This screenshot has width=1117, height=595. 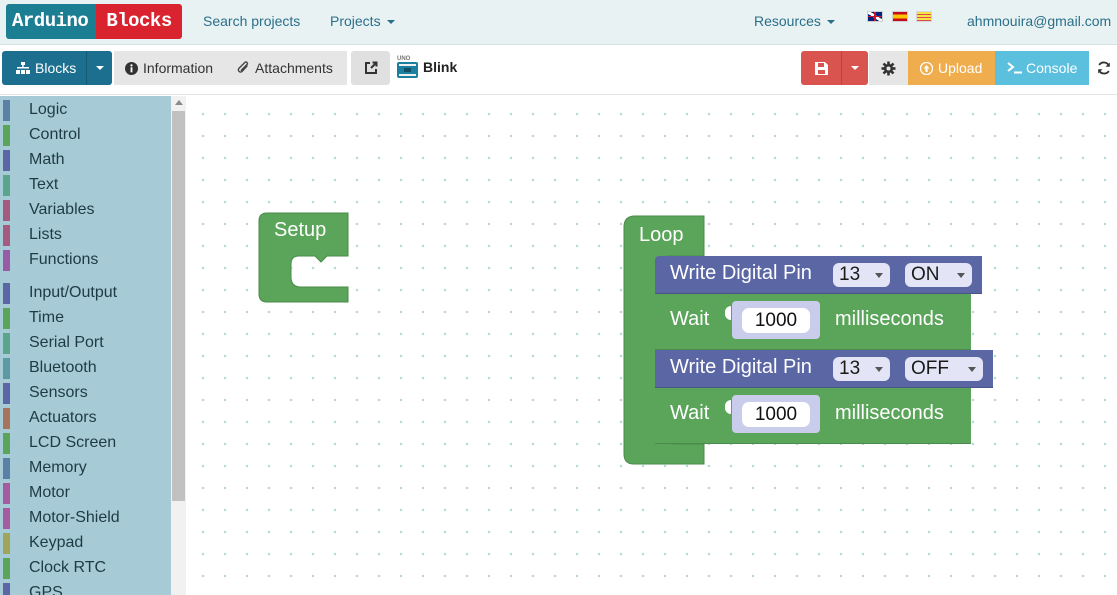 I want to click on category-motor: Motor, so click(x=85, y=493).